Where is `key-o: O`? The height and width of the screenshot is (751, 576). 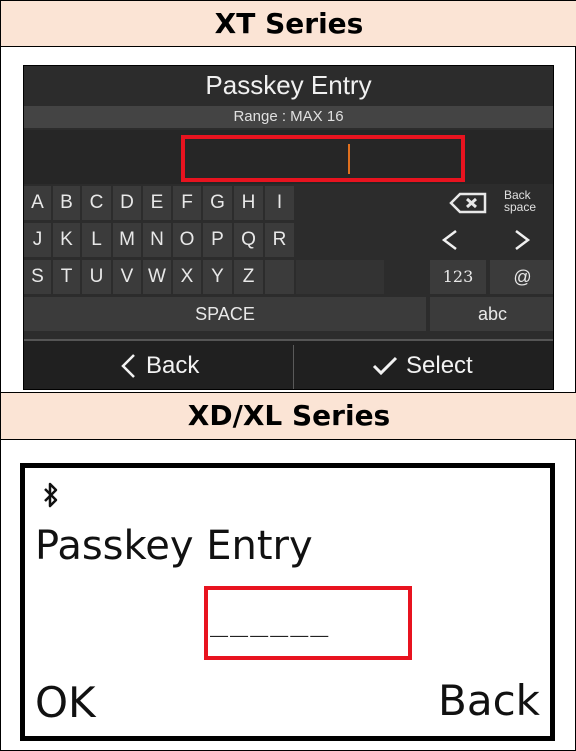
key-o: O is located at coordinates (187, 240).